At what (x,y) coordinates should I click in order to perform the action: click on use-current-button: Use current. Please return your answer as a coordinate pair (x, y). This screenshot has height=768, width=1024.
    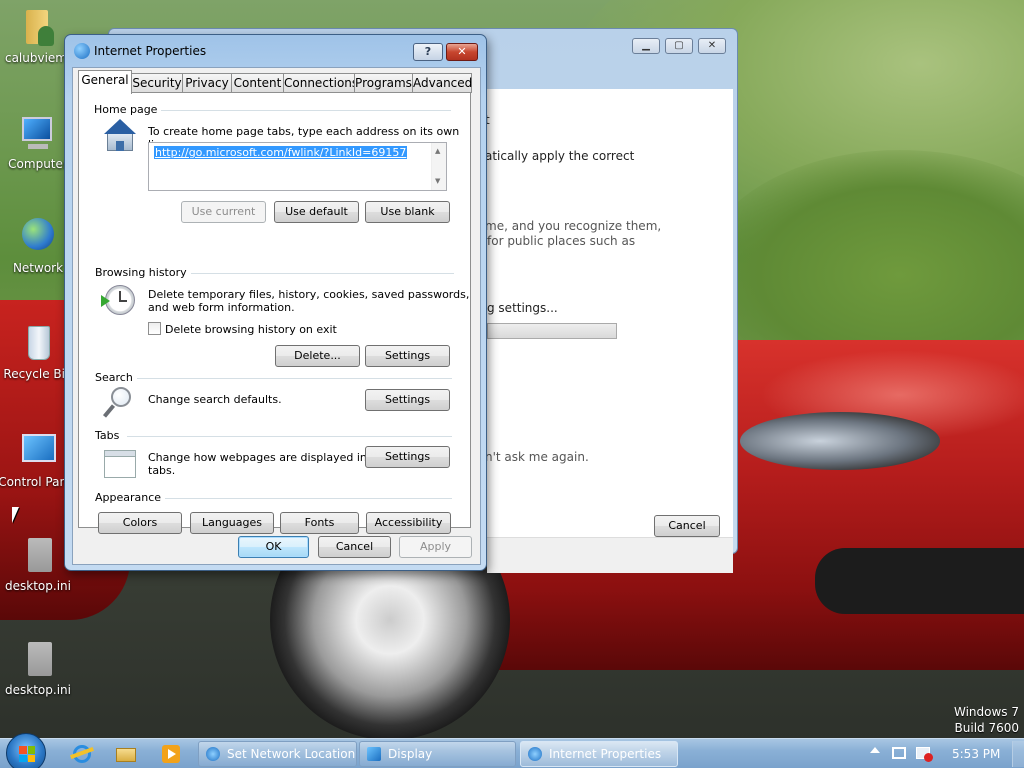
    Looking at the image, I should click on (223, 212).